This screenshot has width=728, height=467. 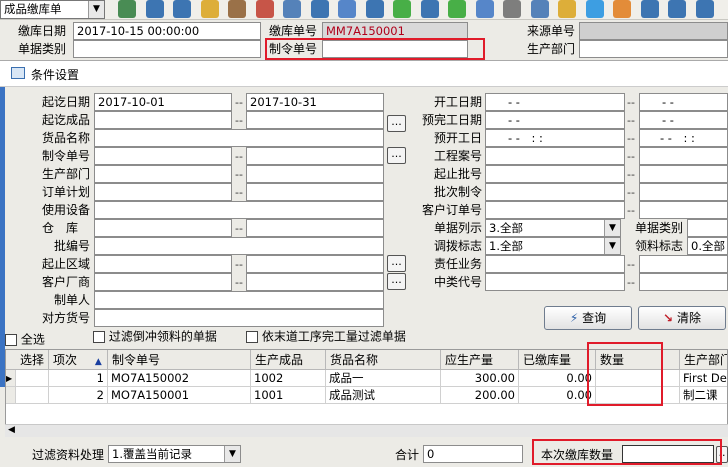 I want to click on custorder-to, so click(x=683, y=210).